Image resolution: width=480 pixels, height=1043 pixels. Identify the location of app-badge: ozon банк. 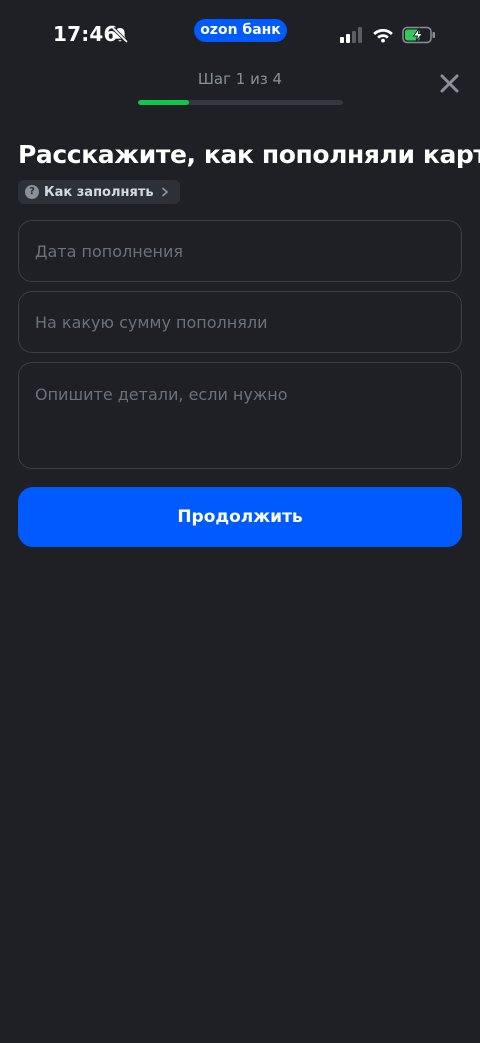
(240, 30).